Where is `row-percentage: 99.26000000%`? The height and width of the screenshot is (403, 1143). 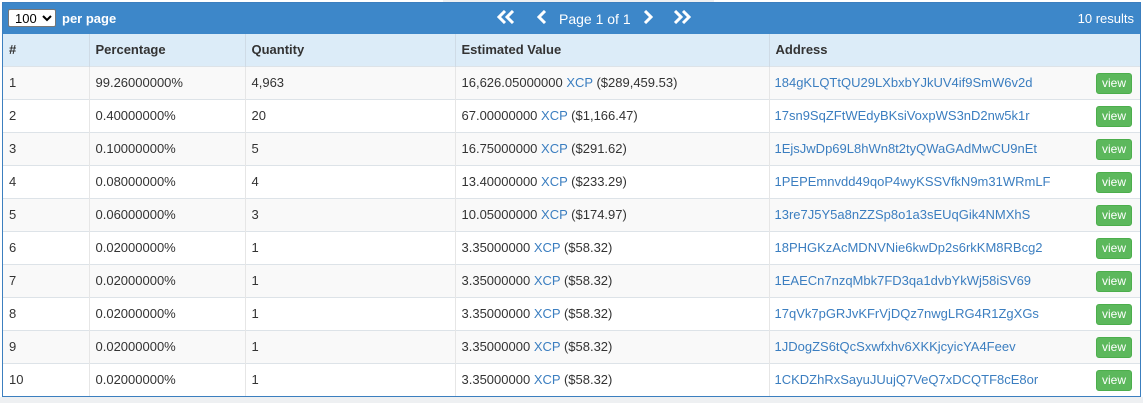
row-percentage: 99.26000000% is located at coordinates (167, 82).